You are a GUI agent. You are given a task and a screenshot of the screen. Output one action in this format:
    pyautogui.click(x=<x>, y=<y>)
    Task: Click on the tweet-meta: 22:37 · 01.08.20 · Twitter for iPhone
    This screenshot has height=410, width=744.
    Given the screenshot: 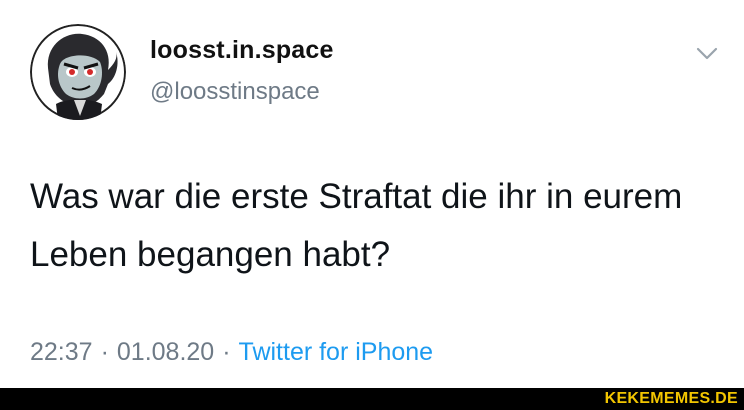 What is the action you would take?
    pyautogui.click(x=231, y=352)
    